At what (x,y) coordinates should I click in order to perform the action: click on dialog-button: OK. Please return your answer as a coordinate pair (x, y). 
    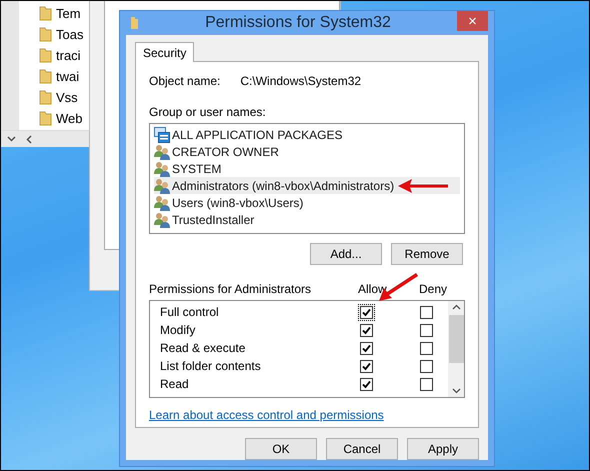
    Looking at the image, I should click on (281, 449).